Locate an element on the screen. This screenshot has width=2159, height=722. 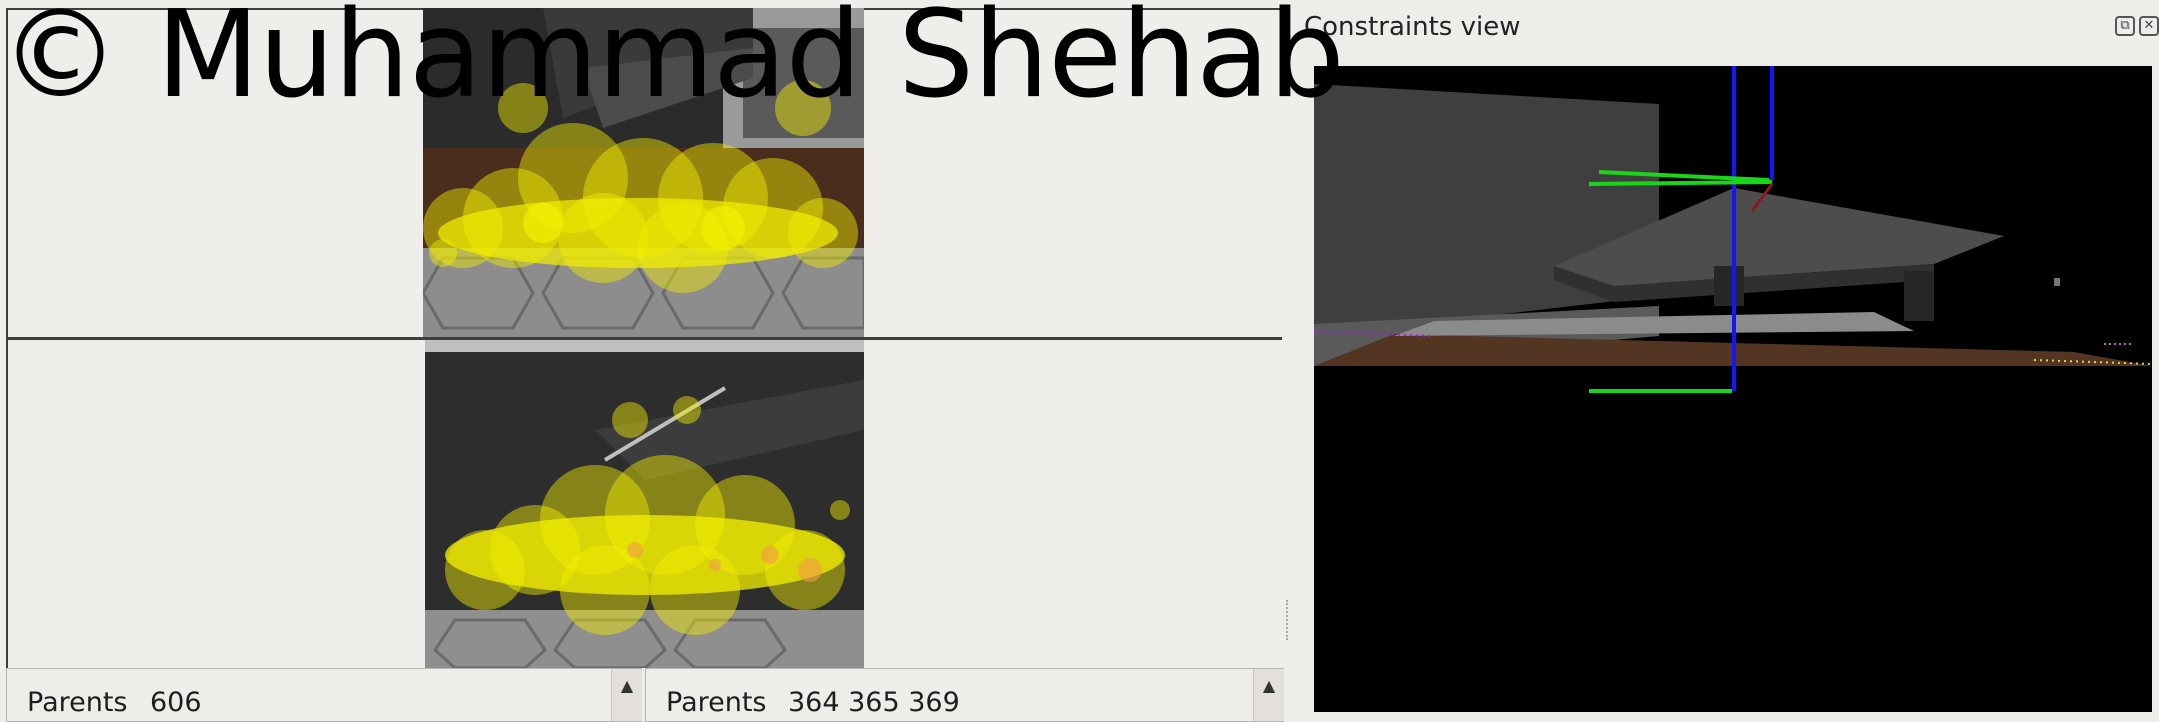
render-viewport-bottom is located at coordinates (644, 504).